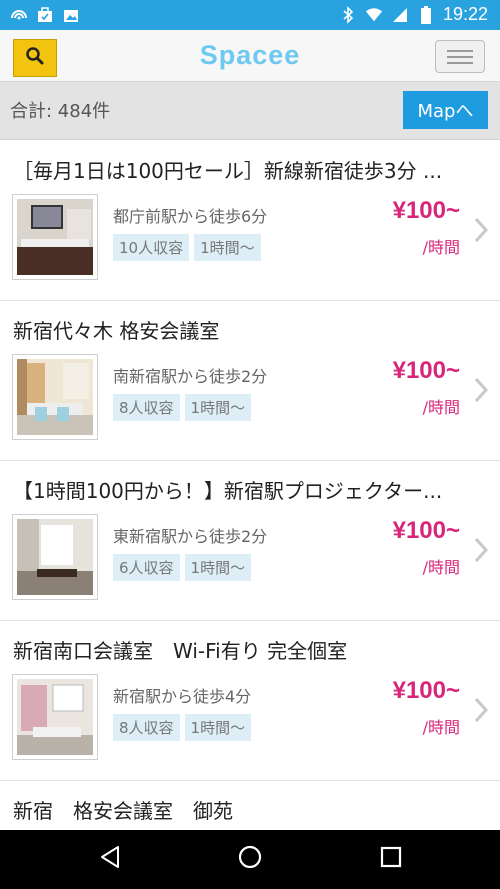  I want to click on summary-bar: 合計: 484件 Mapへ, so click(250, 111).